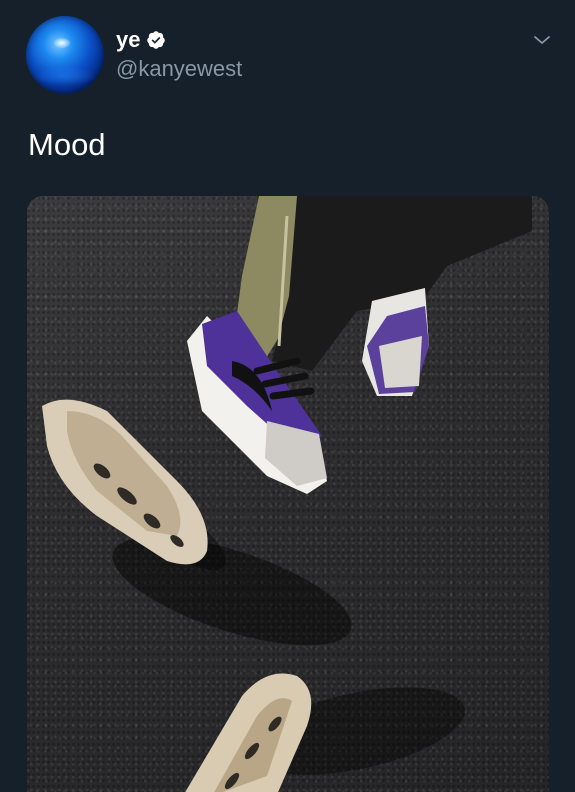  I want to click on avatar-highlight, so click(62, 43).